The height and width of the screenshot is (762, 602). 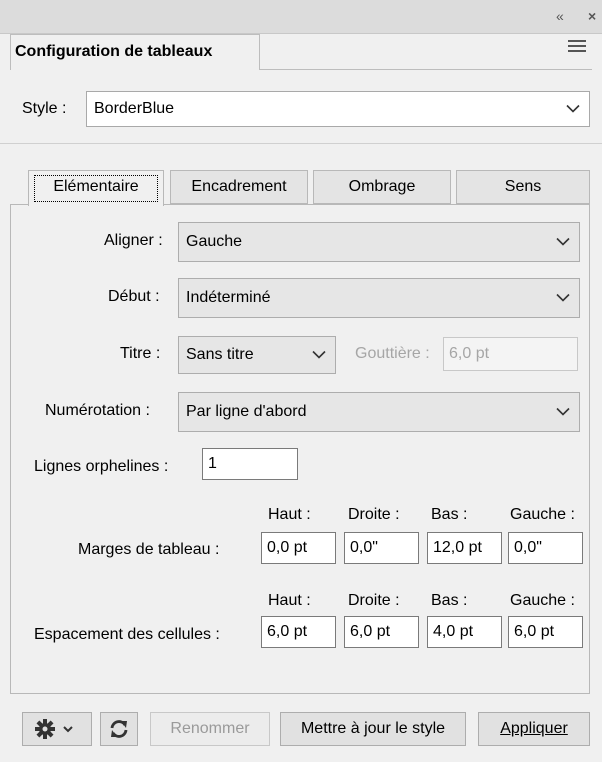 I want to click on tab-focus-ring, so click(x=96, y=188).